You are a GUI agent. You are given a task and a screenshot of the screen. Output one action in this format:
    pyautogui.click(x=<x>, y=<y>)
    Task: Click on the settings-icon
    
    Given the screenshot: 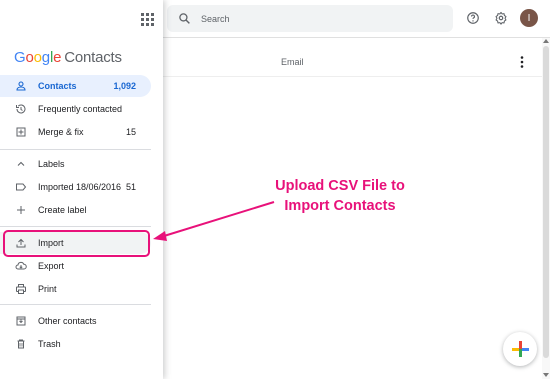 What is the action you would take?
    pyautogui.click(x=501, y=18)
    